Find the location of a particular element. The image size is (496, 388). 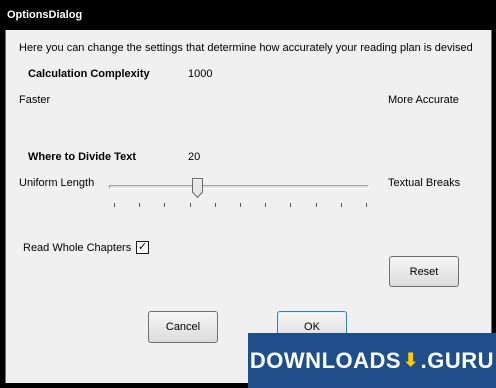

divide-slider-ticks is located at coordinates (241, 205).